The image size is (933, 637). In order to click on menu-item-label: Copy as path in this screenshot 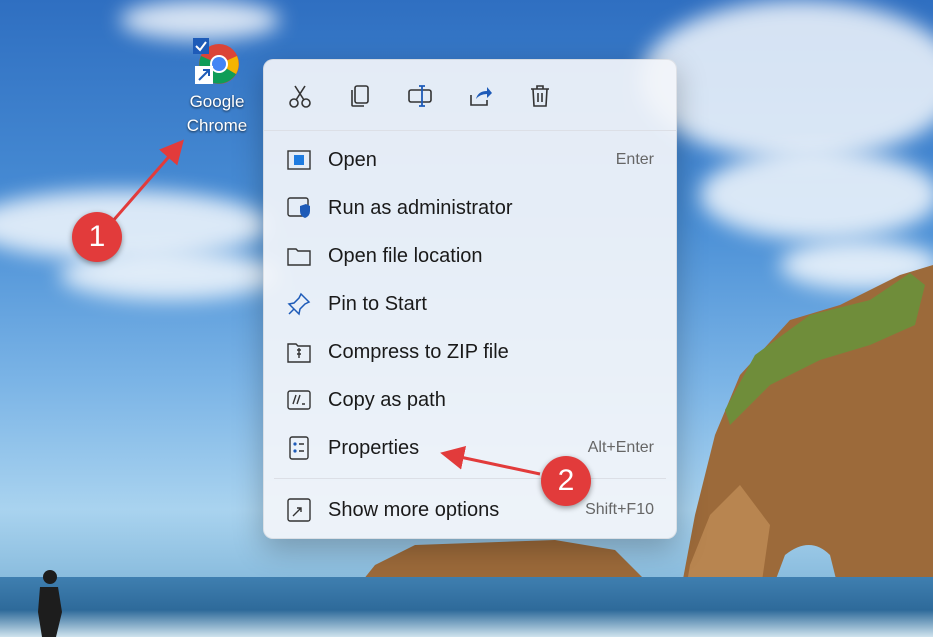, I will do `click(387, 399)`.